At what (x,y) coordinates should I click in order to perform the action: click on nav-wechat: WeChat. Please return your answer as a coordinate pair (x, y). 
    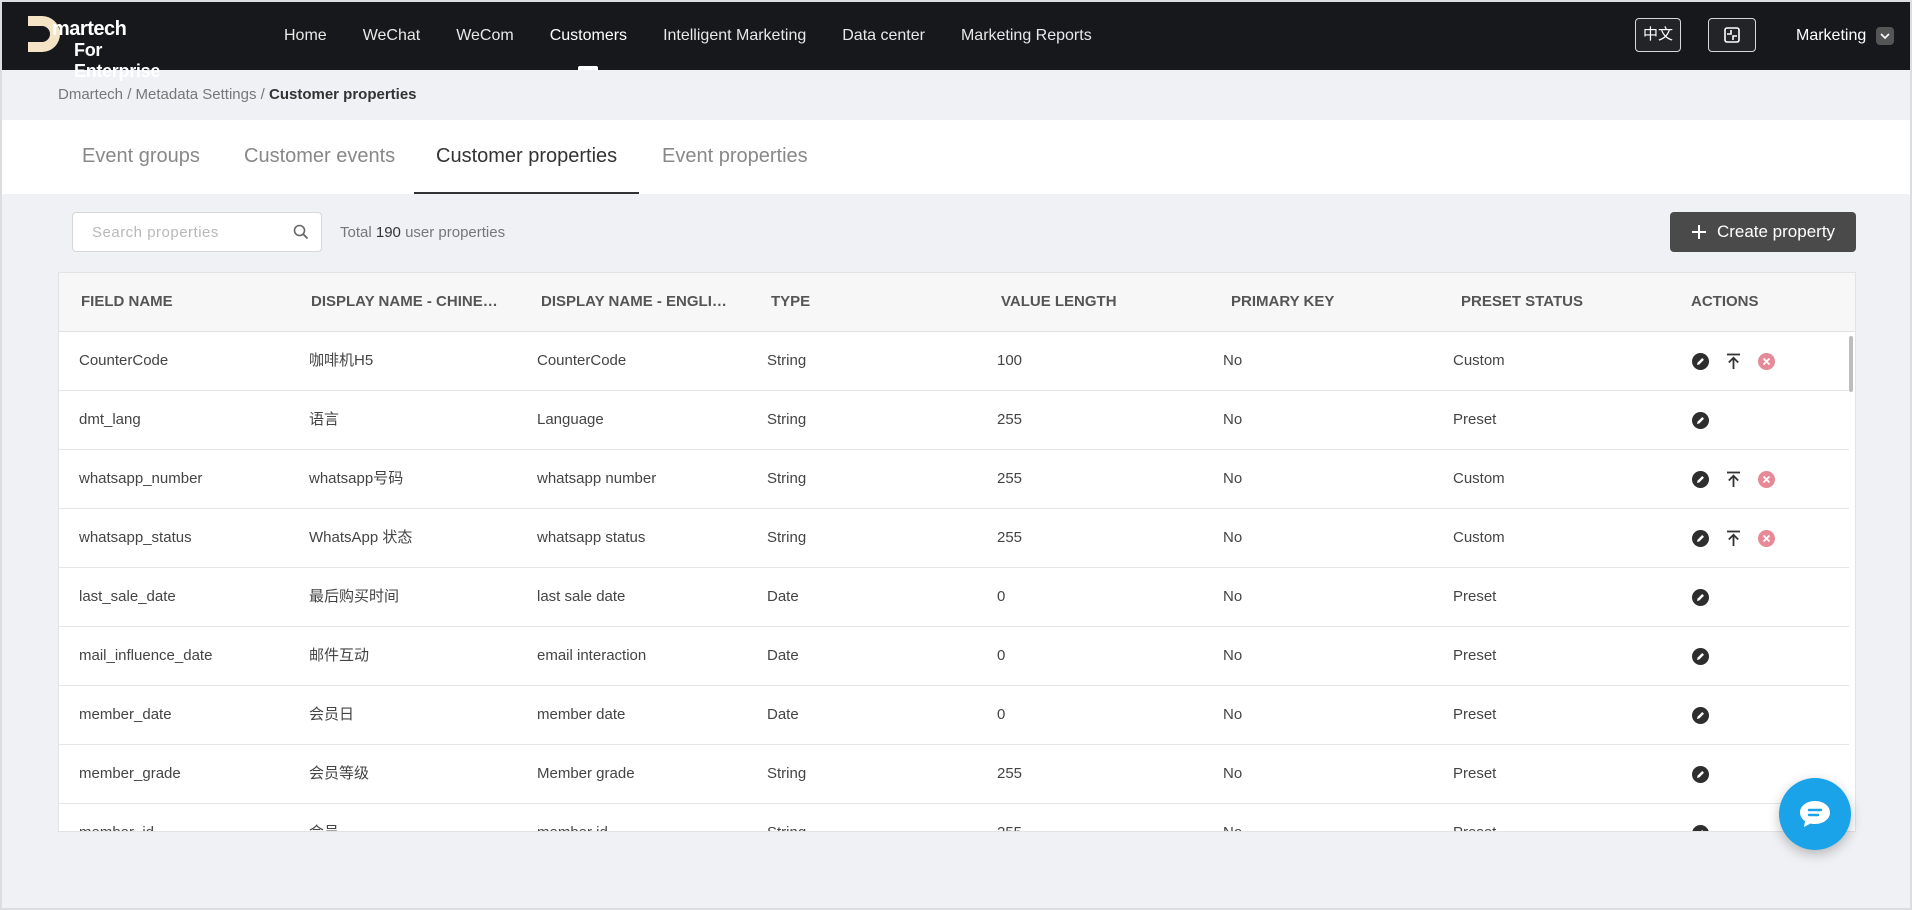
    Looking at the image, I should click on (392, 36).